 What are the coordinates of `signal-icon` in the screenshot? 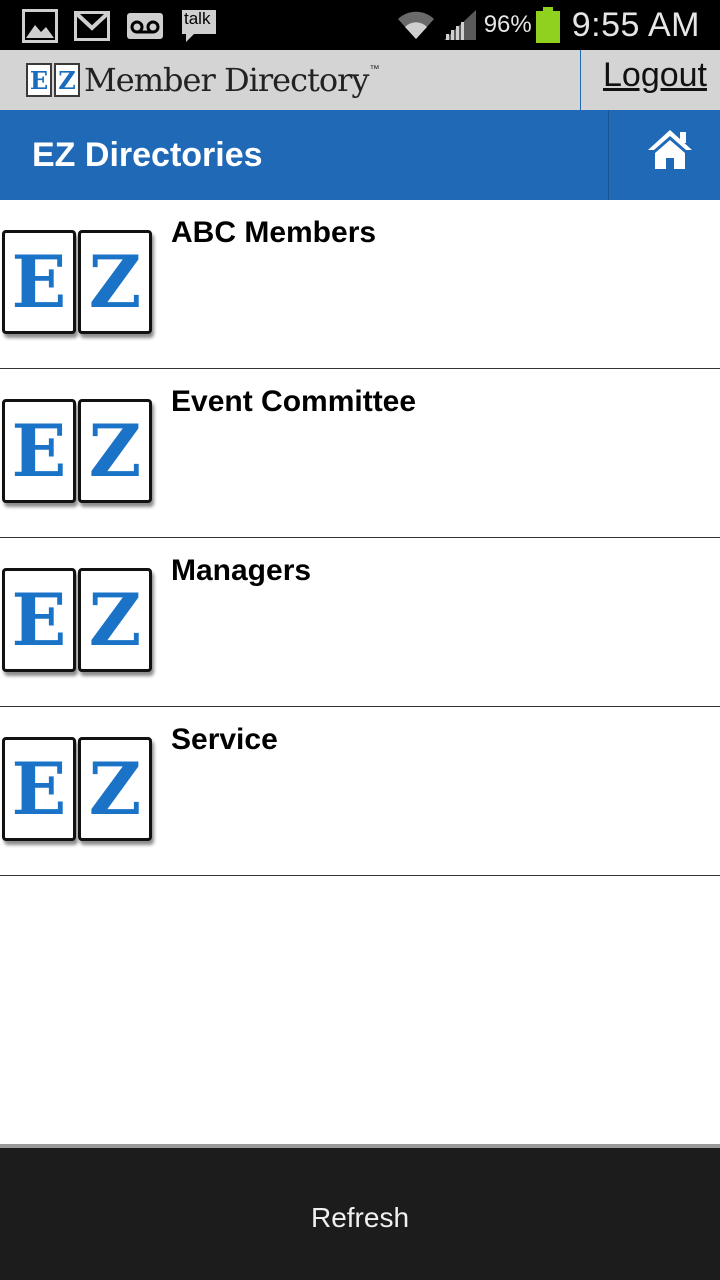 It's located at (459, 25).